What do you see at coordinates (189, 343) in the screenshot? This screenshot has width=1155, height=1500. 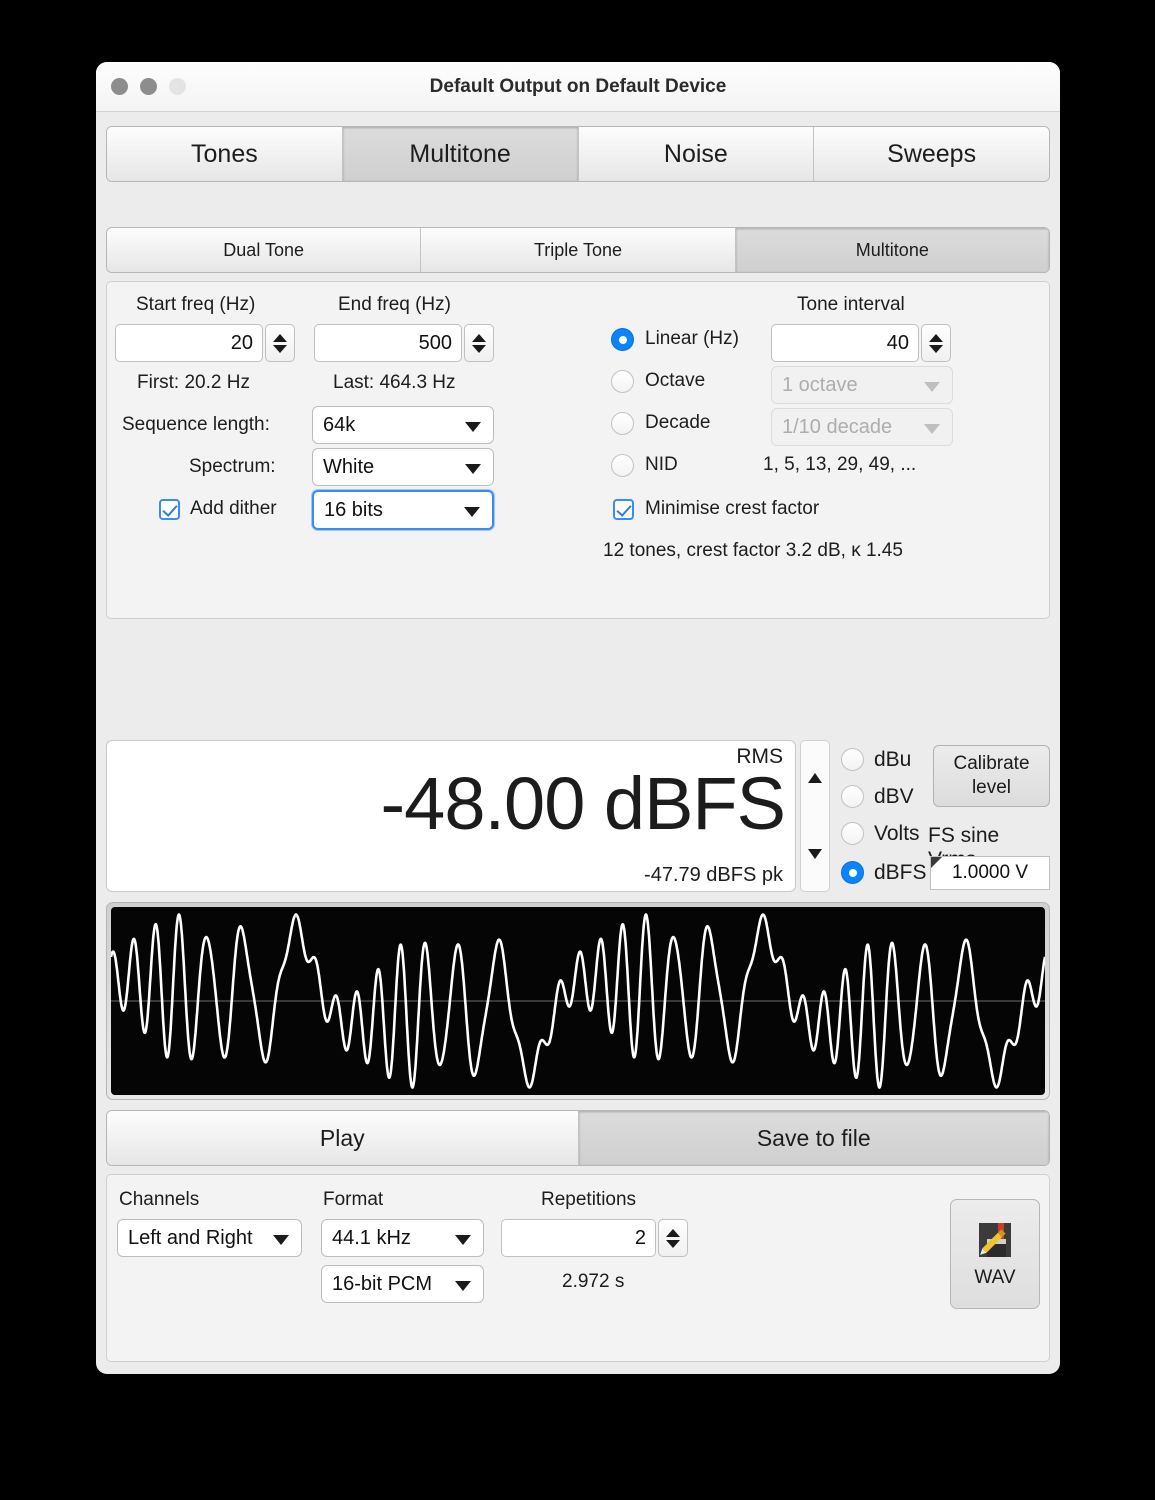 I see `start-freq-input: 20` at bounding box center [189, 343].